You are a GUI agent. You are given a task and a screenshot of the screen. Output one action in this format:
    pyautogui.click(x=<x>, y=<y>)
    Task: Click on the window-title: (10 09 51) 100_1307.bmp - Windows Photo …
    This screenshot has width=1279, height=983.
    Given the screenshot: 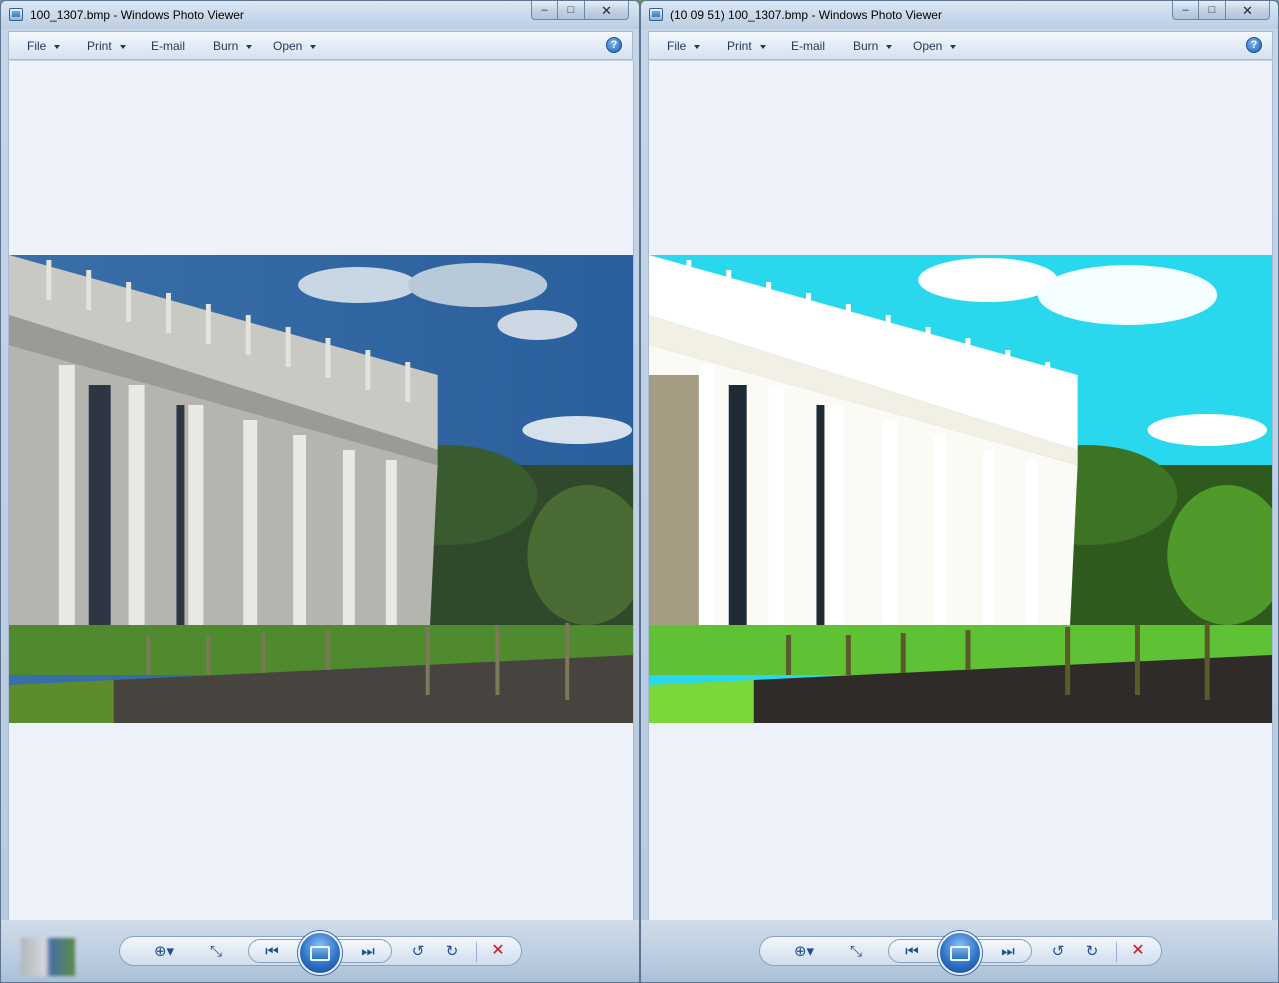 What is the action you would take?
    pyautogui.click(x=806, y=15)
    